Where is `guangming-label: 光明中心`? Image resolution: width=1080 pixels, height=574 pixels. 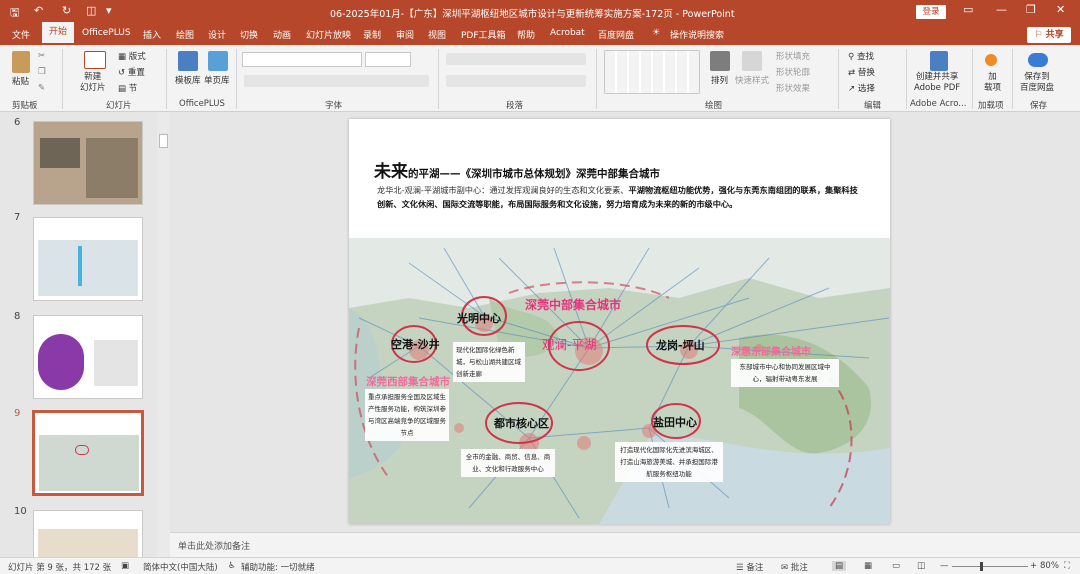 guangming-label: 光明中心 is located at coordinates (479, 318).